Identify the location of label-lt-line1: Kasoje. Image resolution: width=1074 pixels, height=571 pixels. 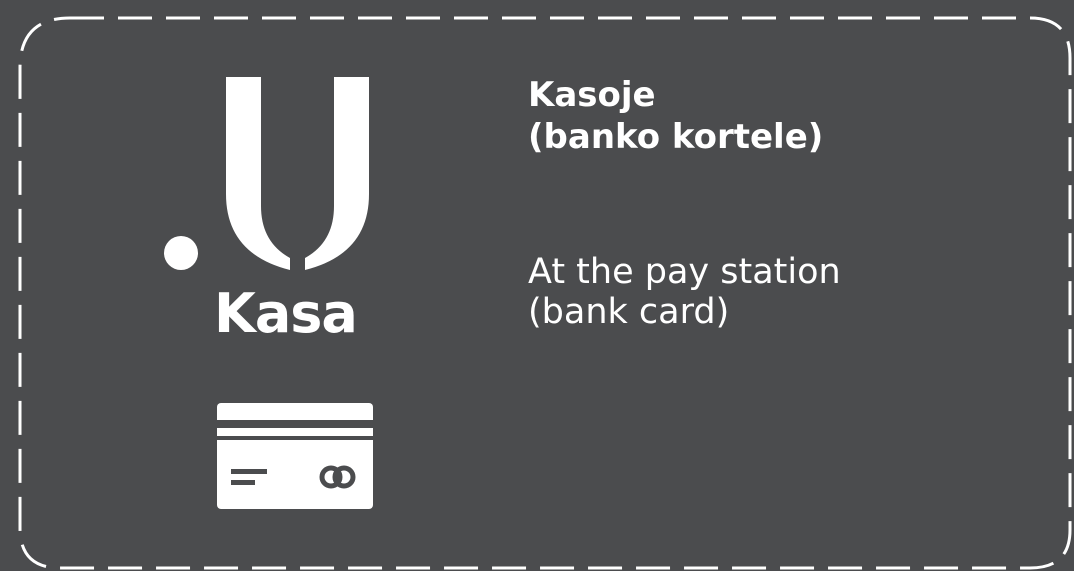
(592, 95).